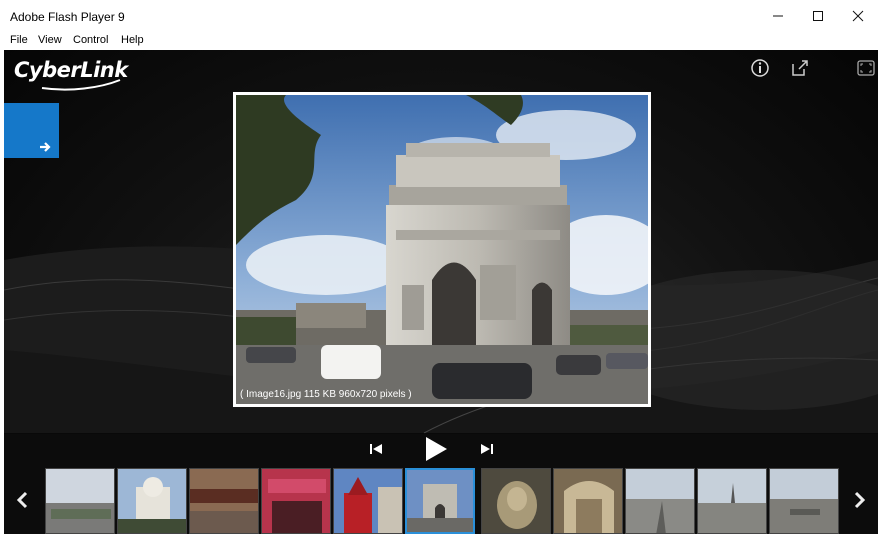 Image resolution: width=878 pixels, height=534 pixels. Describe the element at coordinates (50, 40) in the screenshot. I see `menu-view: View` at that location.